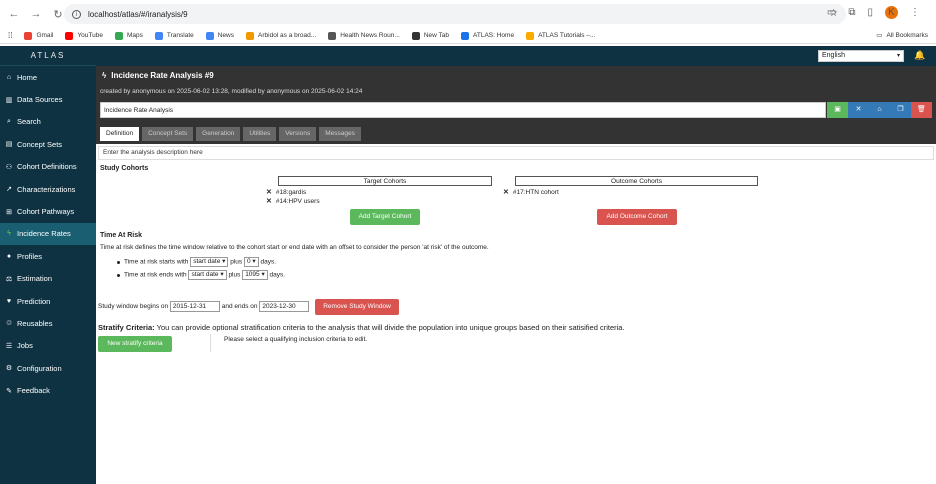 The width and height of the screenshot is (936, 484). What do you see at coordinates (48, 144) in the screenshot?
I see `sidebar-item-concept-sets: ▤ Concept Sets` at bounding box center [48, 144].